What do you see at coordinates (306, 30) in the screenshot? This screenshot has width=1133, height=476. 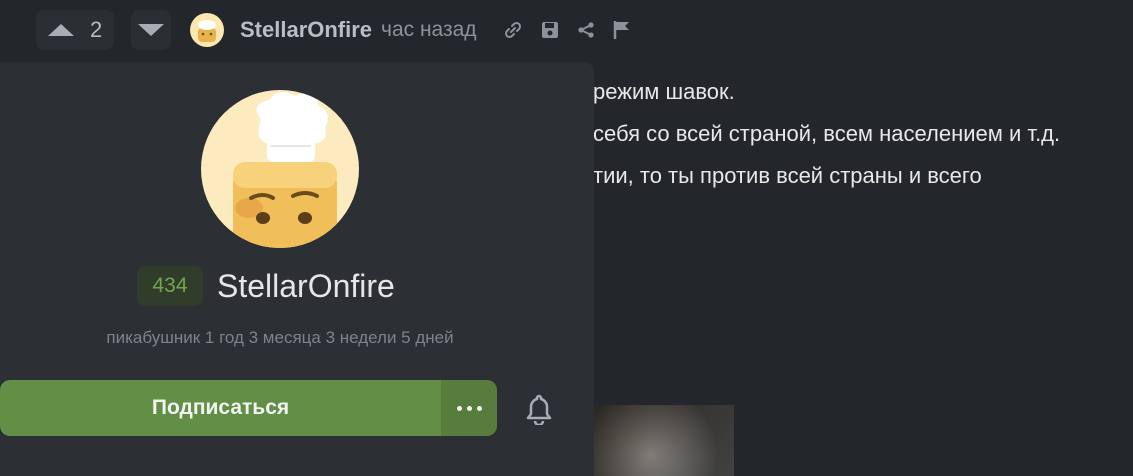 I see `author-name: StellarOnfire` at bounding box center [306, 30].